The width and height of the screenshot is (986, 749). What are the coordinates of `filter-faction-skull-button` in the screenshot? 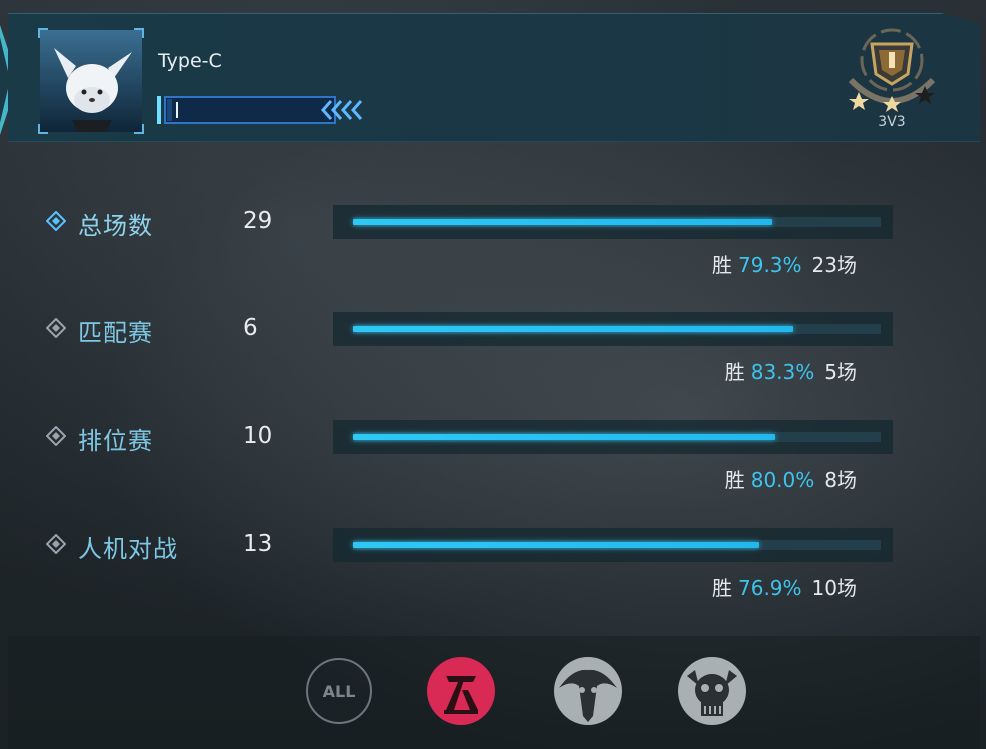 It's located at (712, 691).